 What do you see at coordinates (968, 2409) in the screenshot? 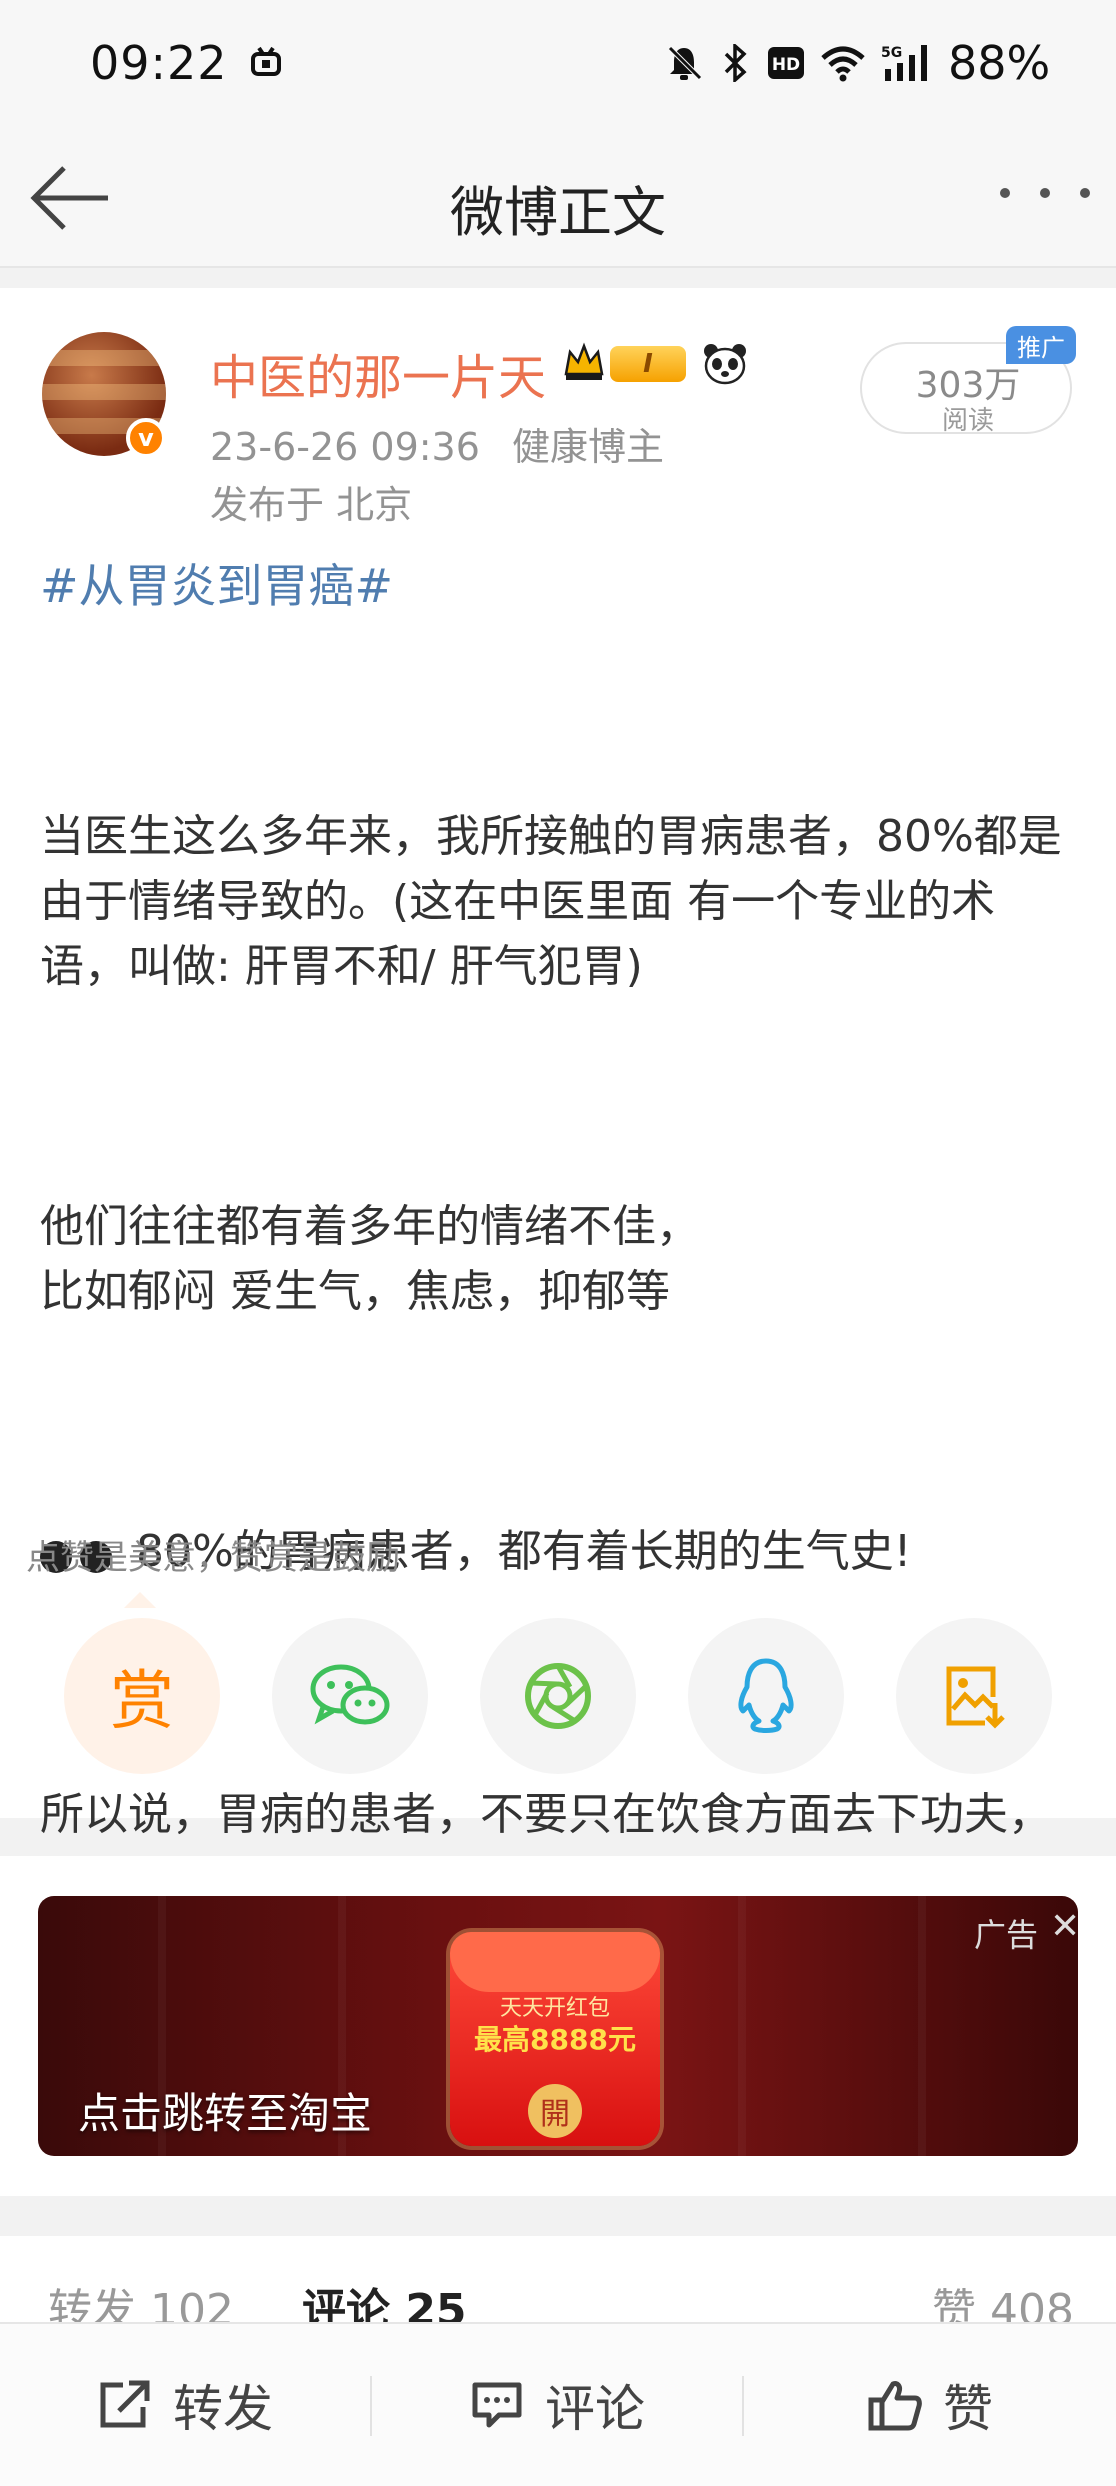
I see `like-label: 赞` at bounding box center [968, 2409].